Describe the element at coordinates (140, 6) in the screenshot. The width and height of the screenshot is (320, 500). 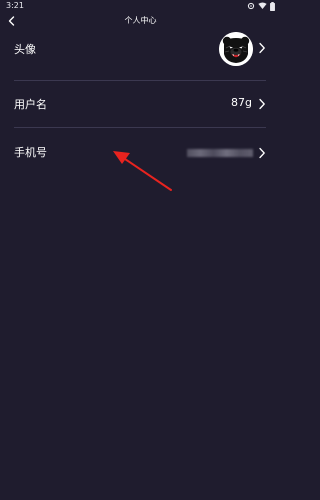
I see `status-bar: 3:21` at that location.